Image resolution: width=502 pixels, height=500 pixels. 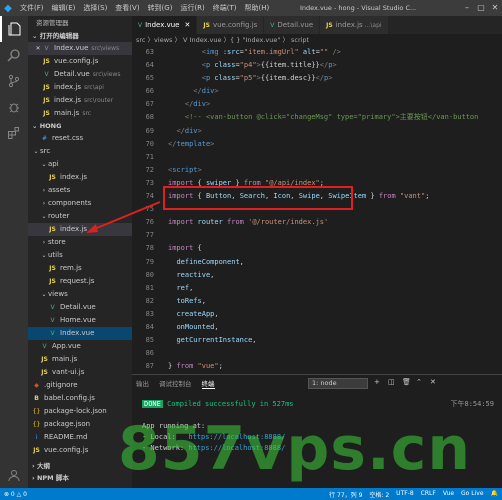 I want to click on editor-tab: JS index.js ...\api, so click(x=354, y=25).